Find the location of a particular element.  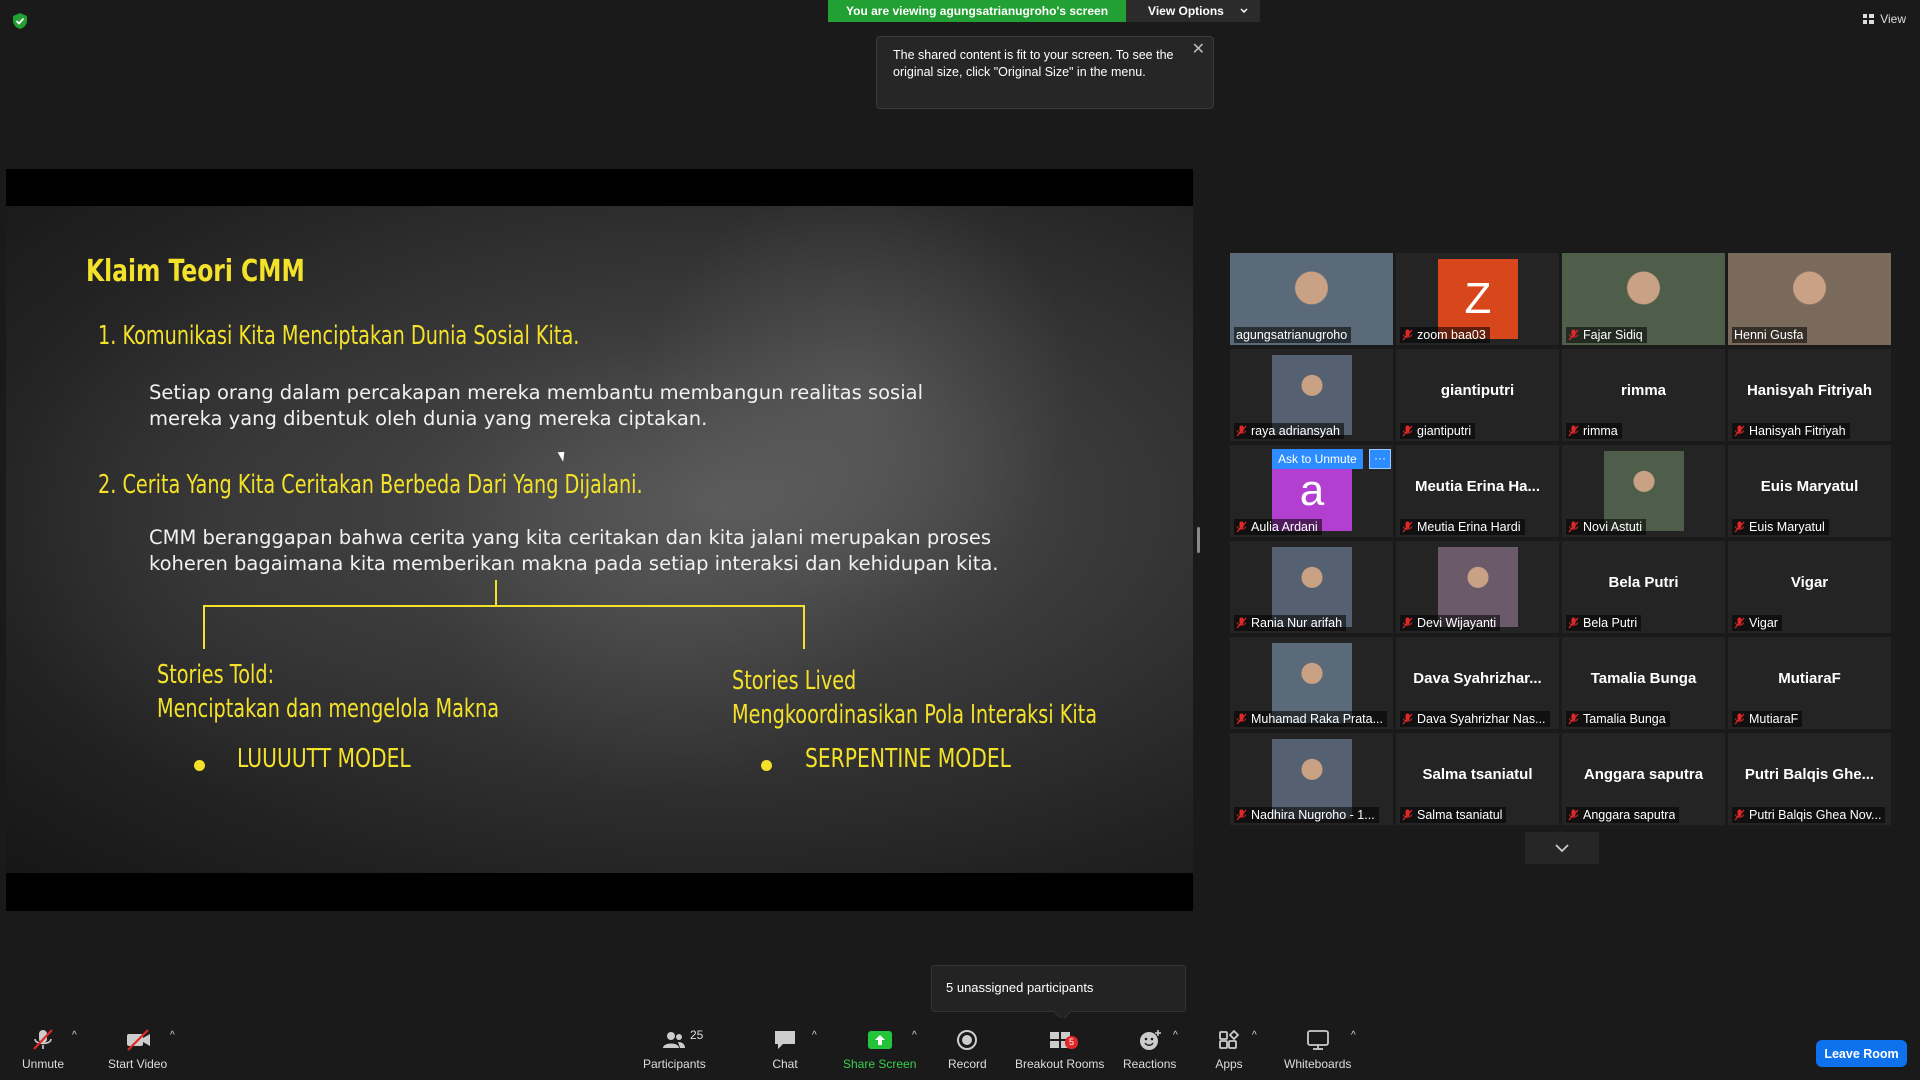

participant-name: raya adriansyah is located at coordinates (1295, 431).